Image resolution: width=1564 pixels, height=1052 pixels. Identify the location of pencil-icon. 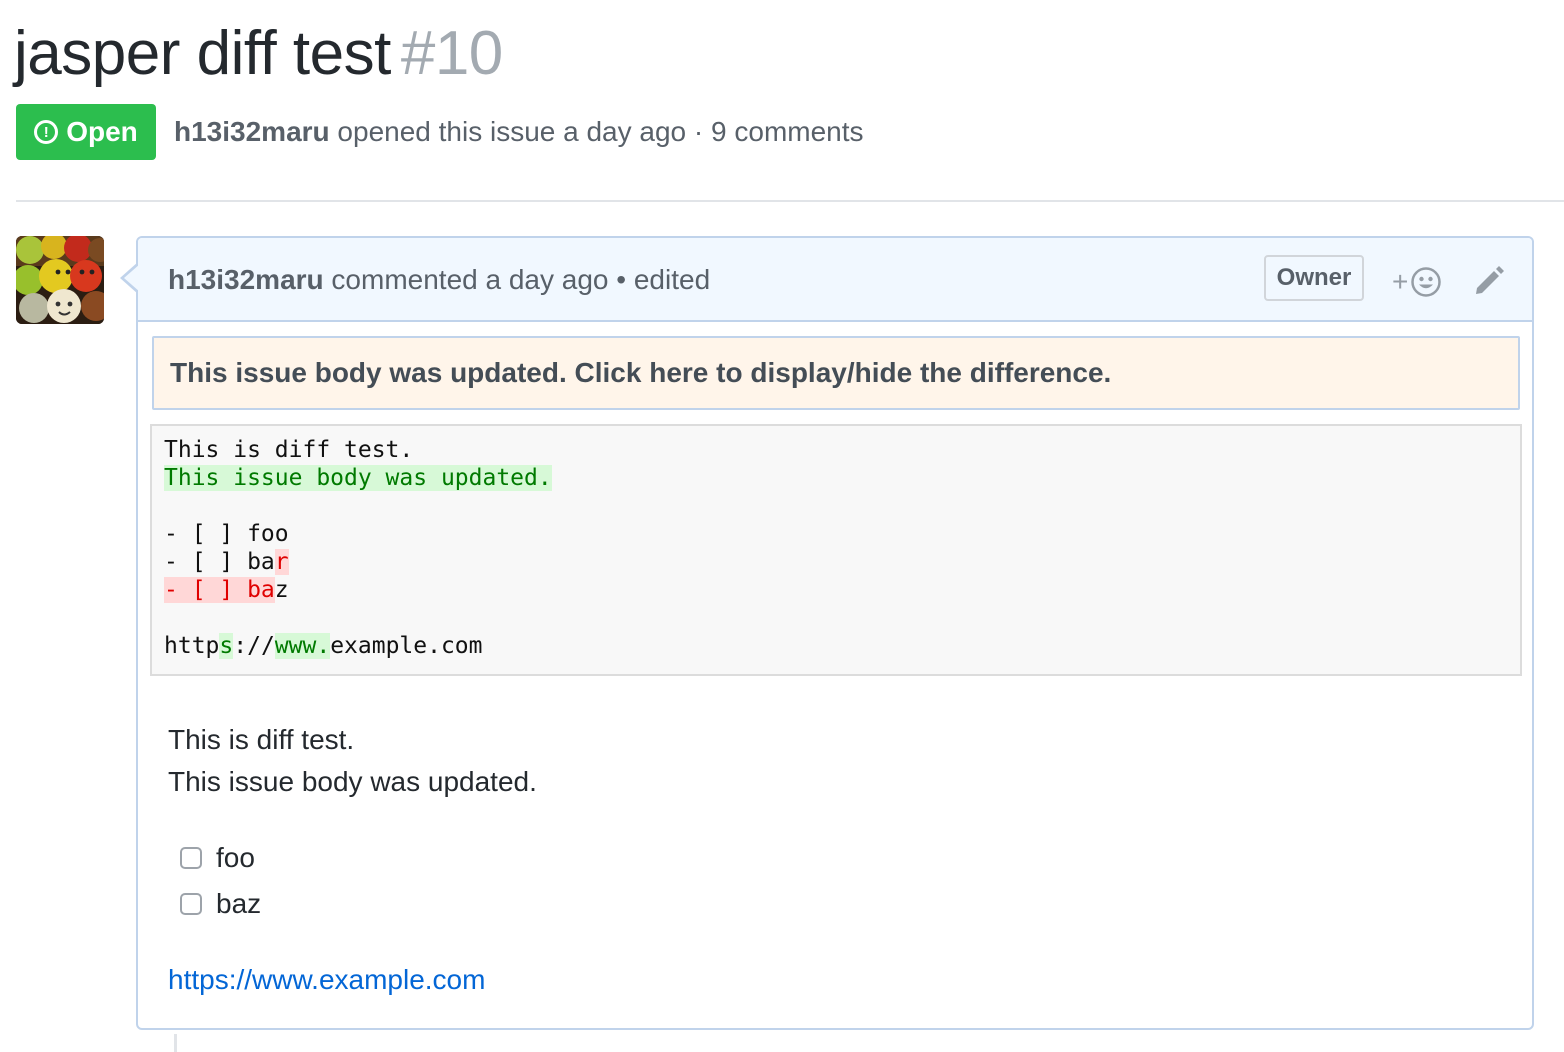
(1490, 280).